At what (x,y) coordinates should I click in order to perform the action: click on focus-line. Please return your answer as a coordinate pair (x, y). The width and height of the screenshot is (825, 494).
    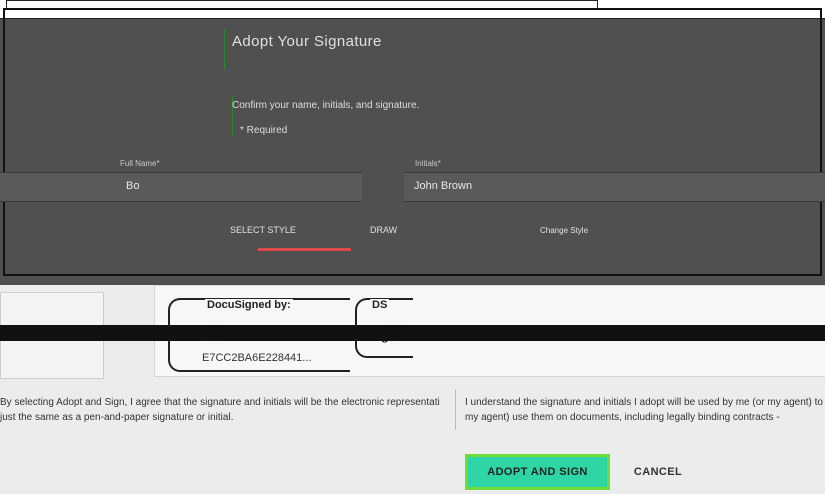
    Looking at the image, I should click on (224, 50).